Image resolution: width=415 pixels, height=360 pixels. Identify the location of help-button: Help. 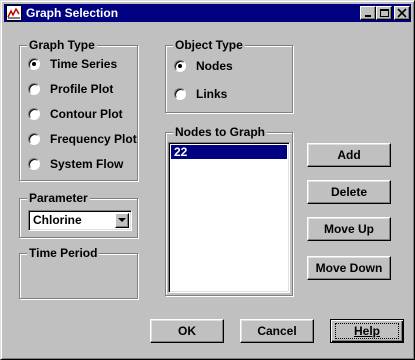
(367, 331).